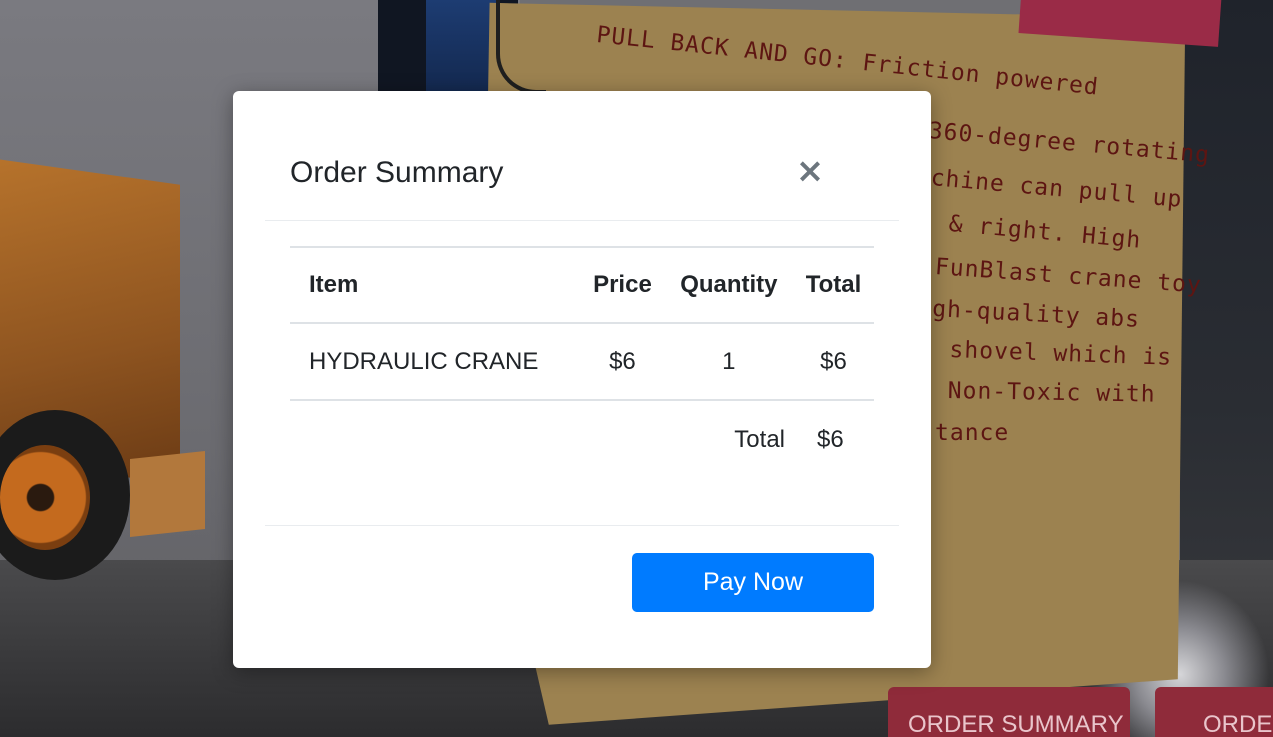  I want to click on column-header-price: Price, so click(622, 284).